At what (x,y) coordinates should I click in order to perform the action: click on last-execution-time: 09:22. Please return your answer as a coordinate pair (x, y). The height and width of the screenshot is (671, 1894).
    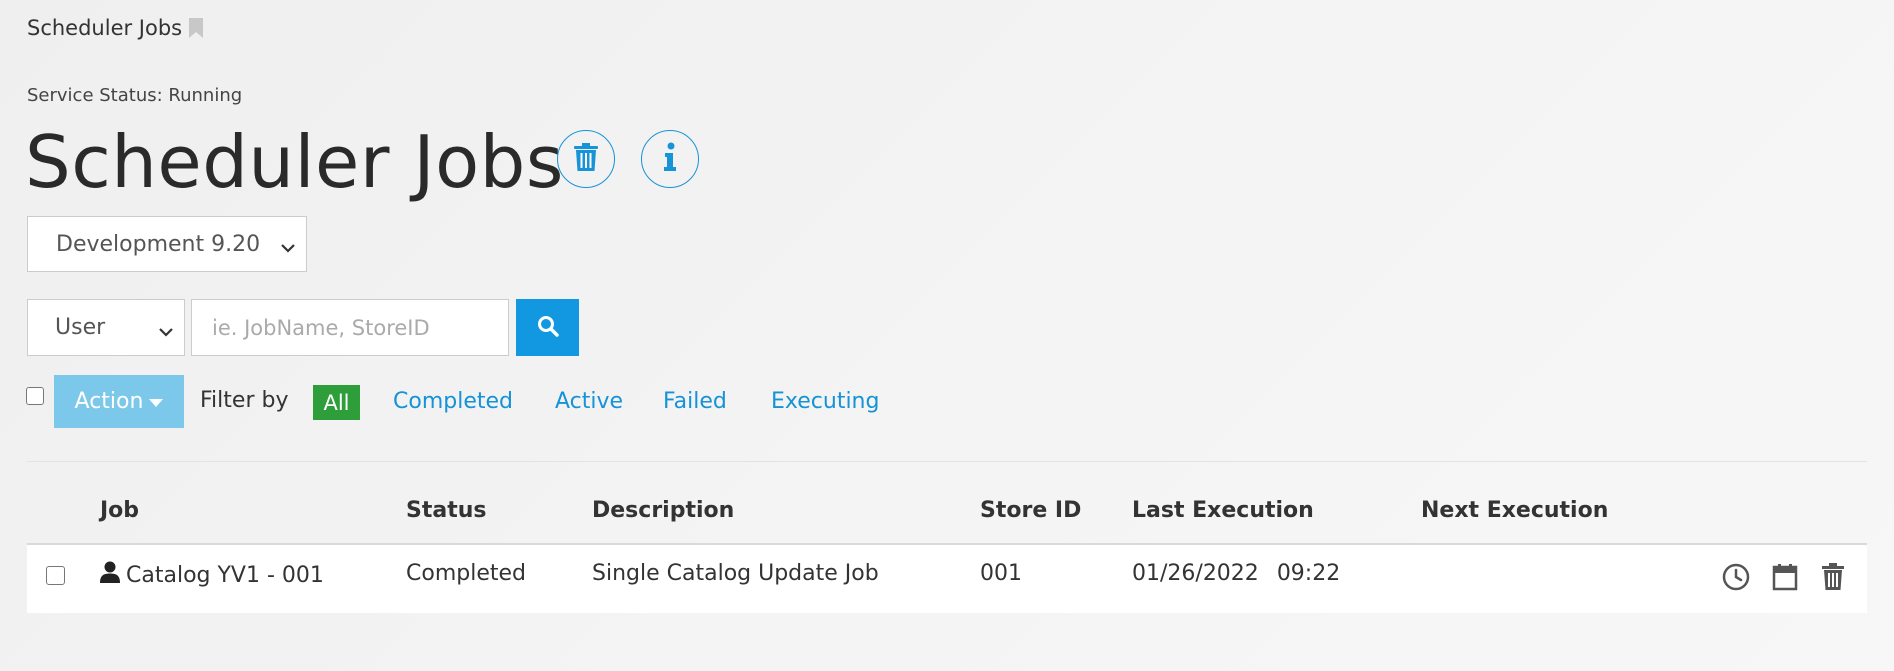
    Looking at the image, I should click on (1308, 573).